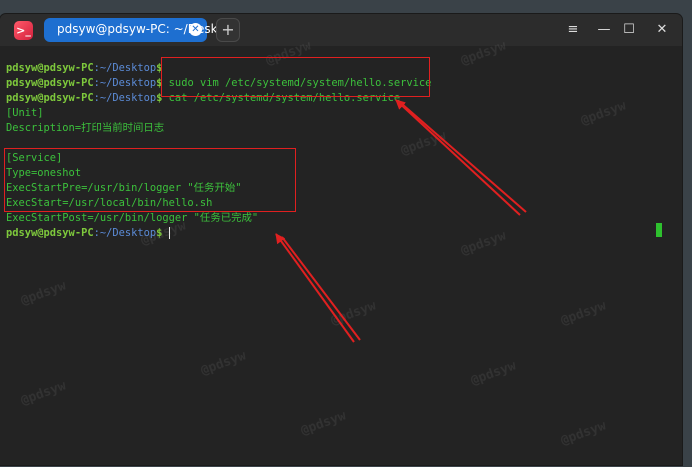 The image size is (692, 467). What do you see at coordinates (85, 128) in the screenshot?
I see `output-line: Description=打印当前时间日志` at bounding box center [85, 128].